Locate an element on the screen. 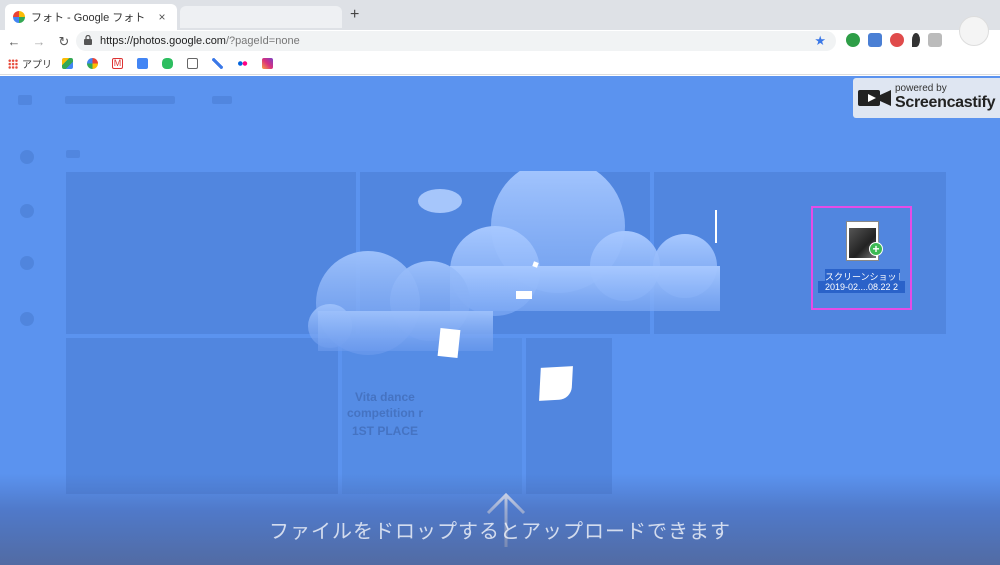 Image resolution: width=1000 pixels, height=565 pixels. bookmark-apps: アプリ is located at coordinates (30, 63).